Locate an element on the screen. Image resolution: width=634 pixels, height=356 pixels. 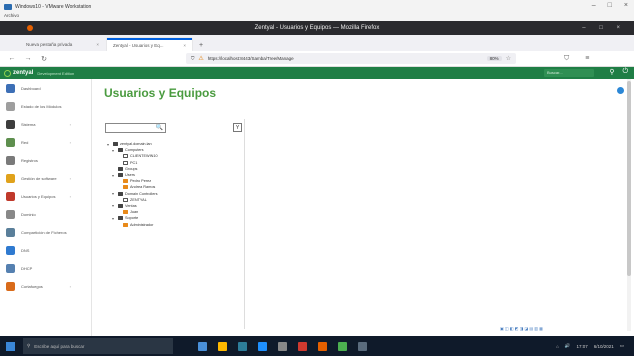
browser-window-controls: – □ × is located at coordinates (604, 28).